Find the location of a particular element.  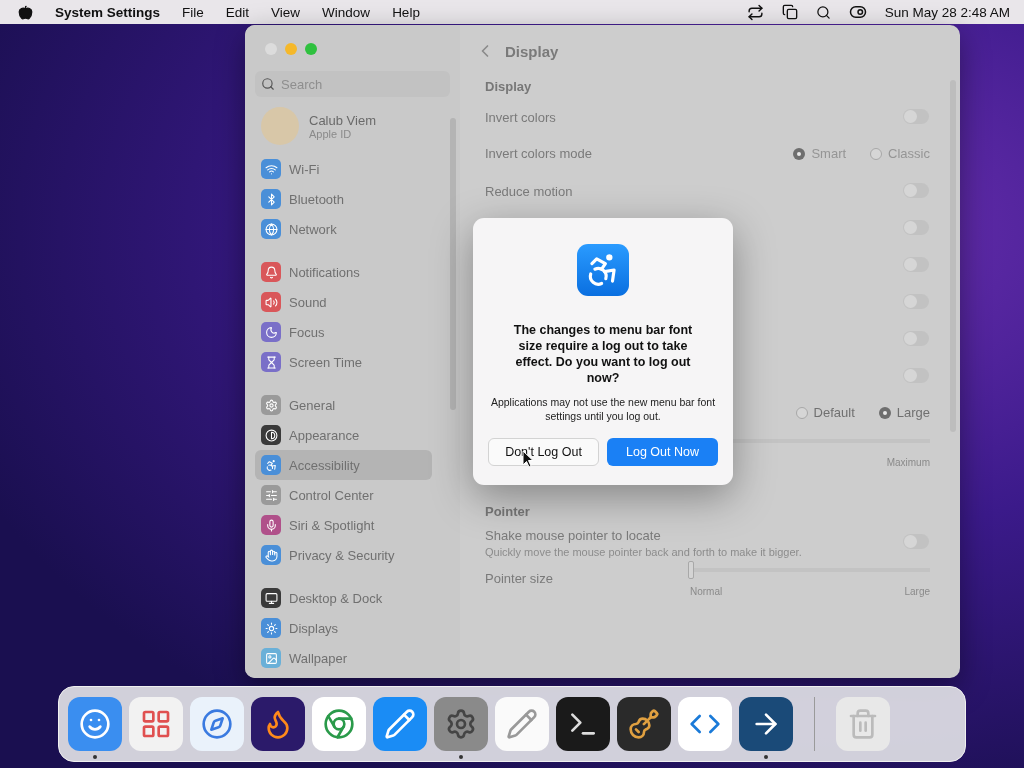

trash-icon is located at coordinates (863, 724).